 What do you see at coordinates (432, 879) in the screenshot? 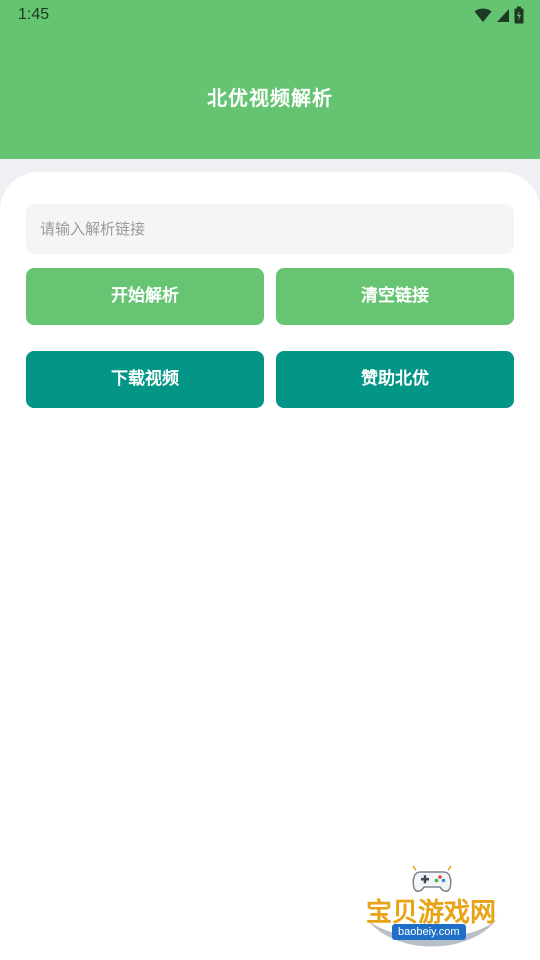
I see `gamepad-icon` at bounding box center [432, 879].